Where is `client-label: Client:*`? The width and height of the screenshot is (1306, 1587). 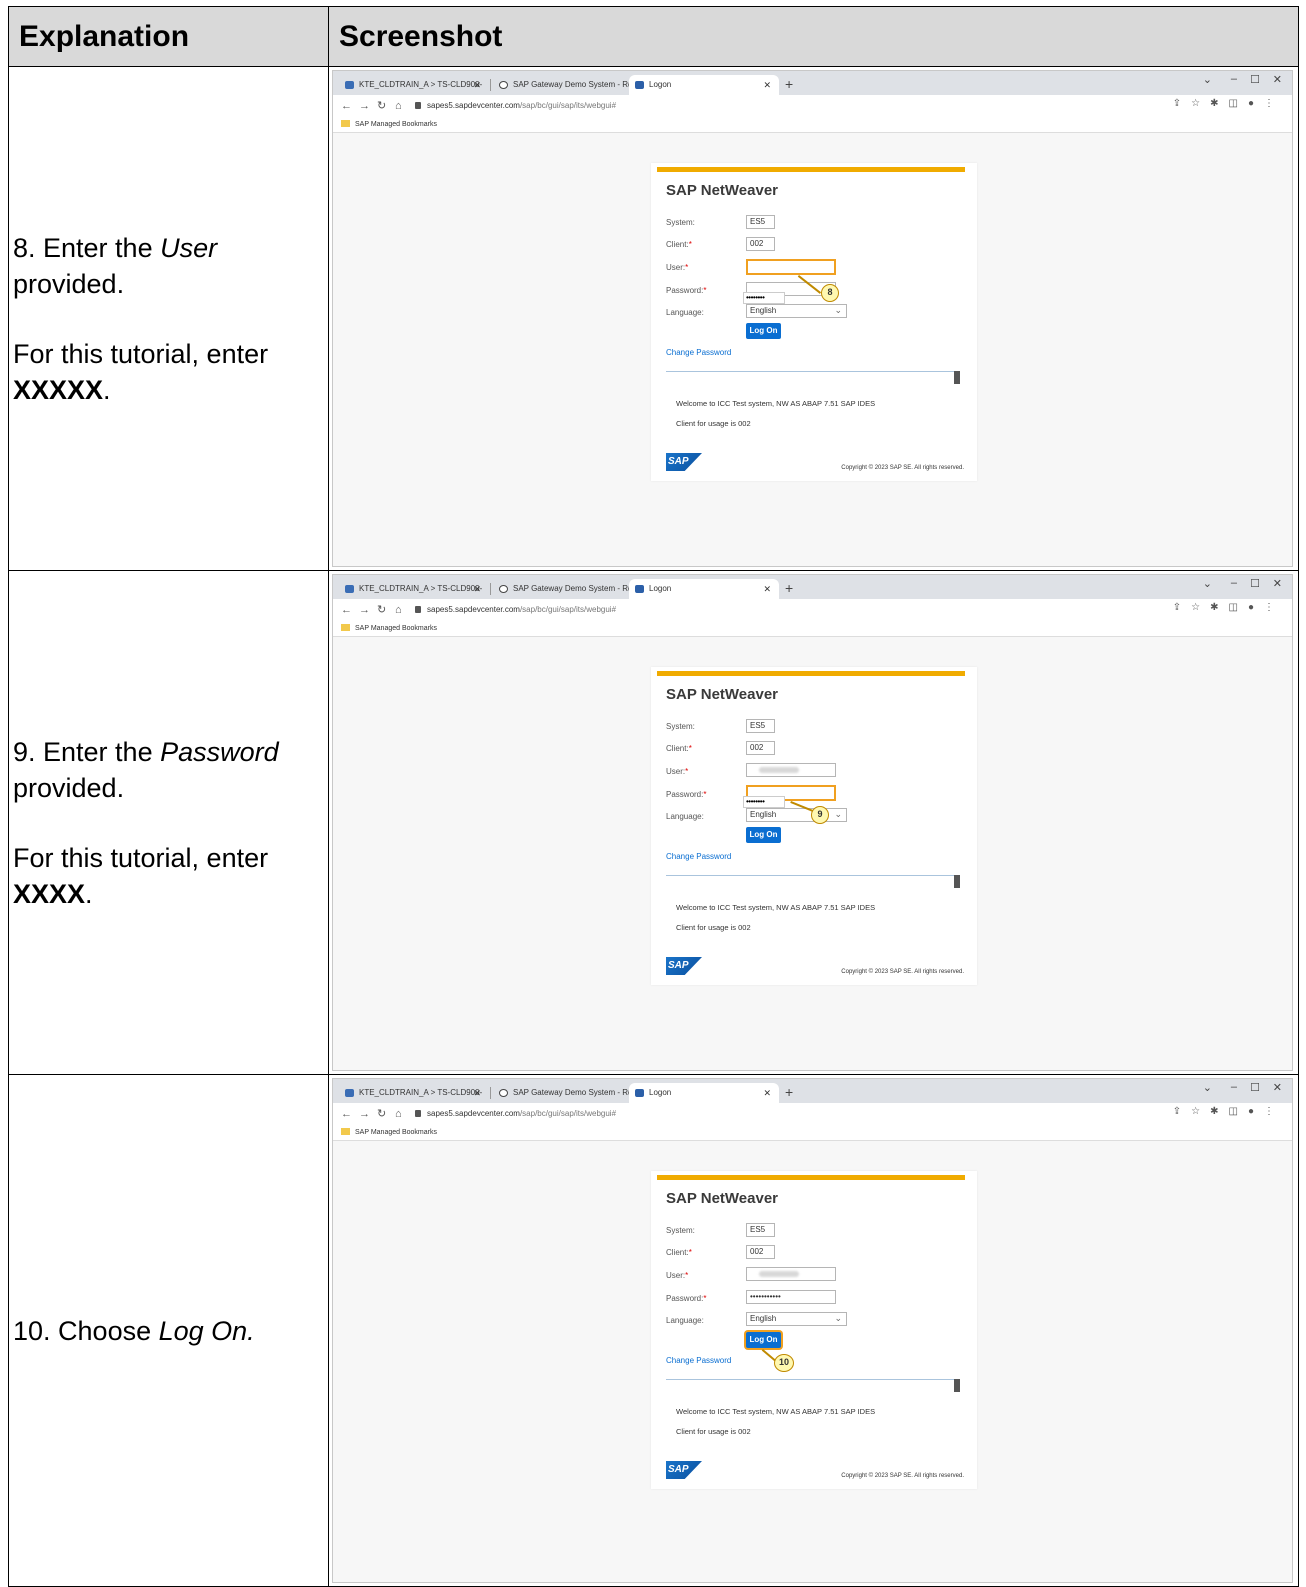
client-label: Client:* is located at coordinates (679, 748).